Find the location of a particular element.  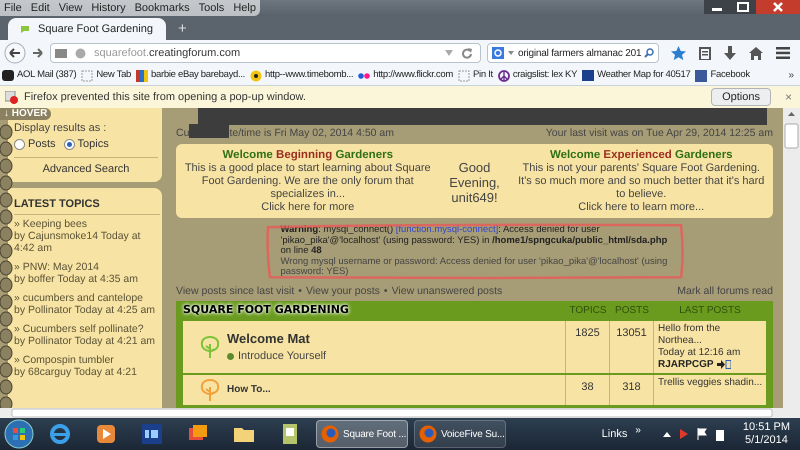

welcome-link: Click here for more is located at coordinates (307, 207).